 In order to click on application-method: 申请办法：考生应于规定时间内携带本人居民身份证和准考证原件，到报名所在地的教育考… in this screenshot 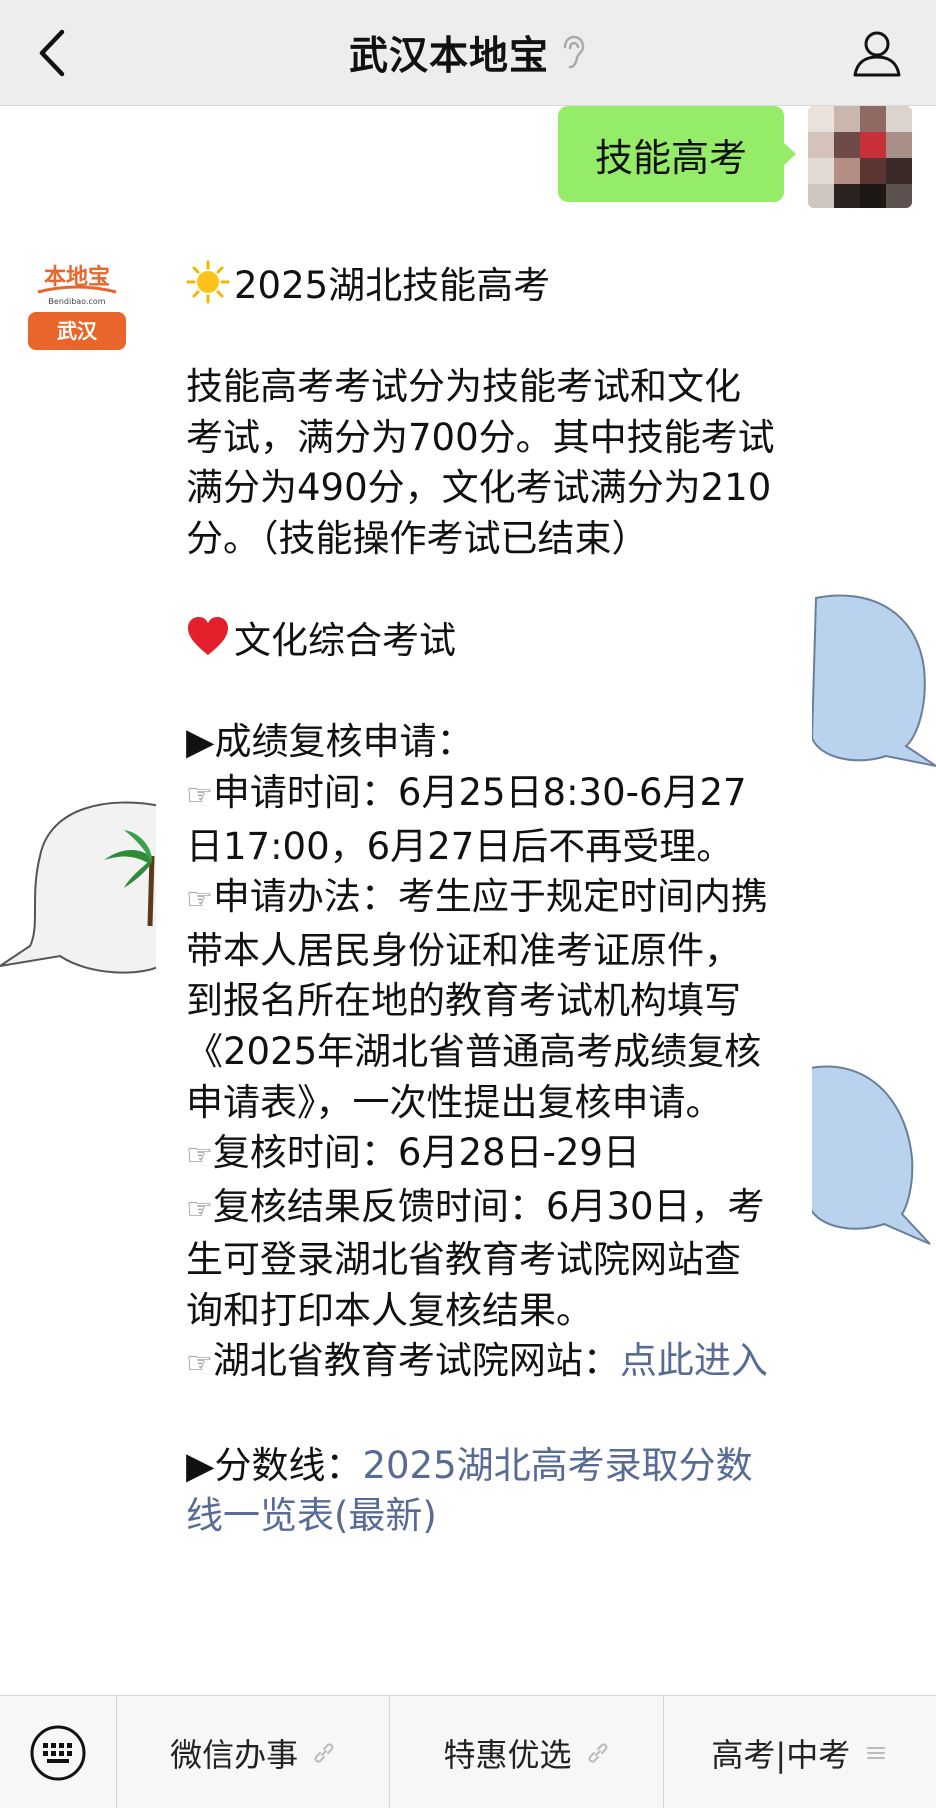, I will do `click(477, 999)`.